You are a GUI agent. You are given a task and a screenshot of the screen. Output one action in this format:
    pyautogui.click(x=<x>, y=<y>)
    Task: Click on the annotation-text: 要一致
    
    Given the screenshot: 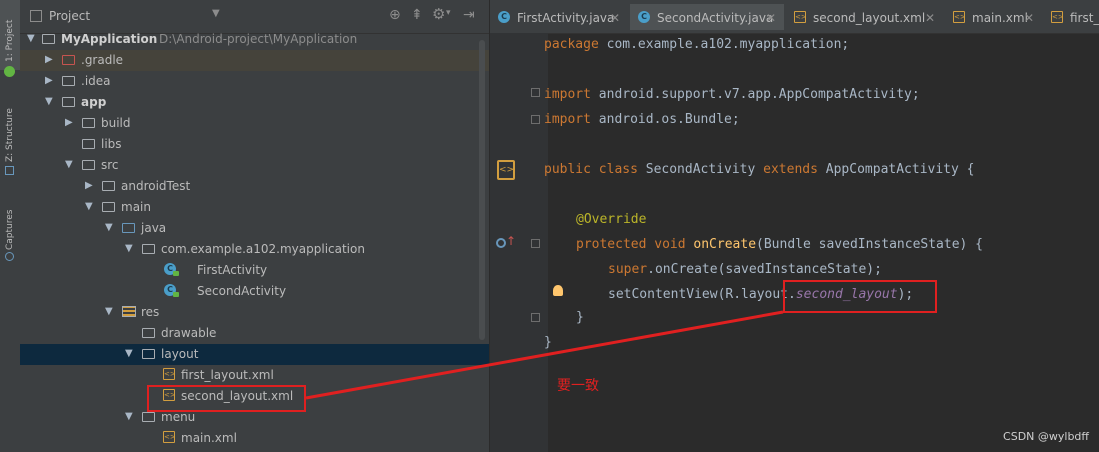 What is the action you would take?
    pyautogui.click(x=578, y=386)
    